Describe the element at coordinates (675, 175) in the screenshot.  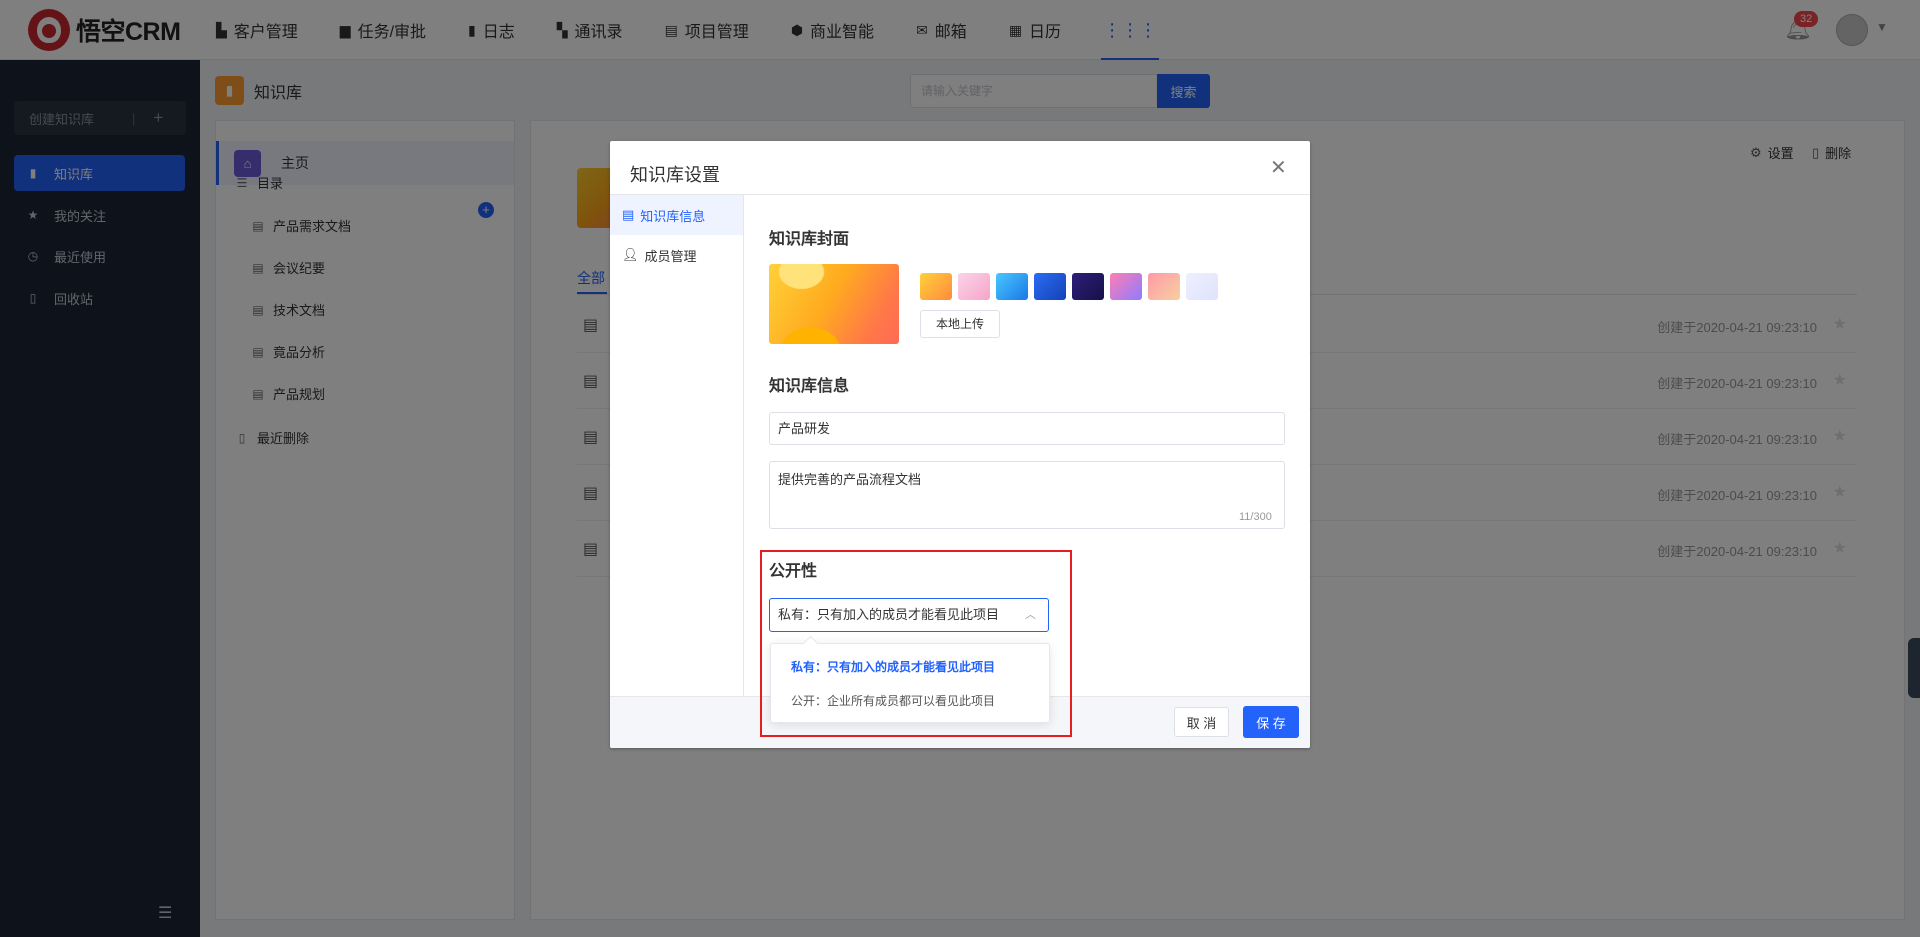
I see `dialog-title: 知识库设置` at that location.